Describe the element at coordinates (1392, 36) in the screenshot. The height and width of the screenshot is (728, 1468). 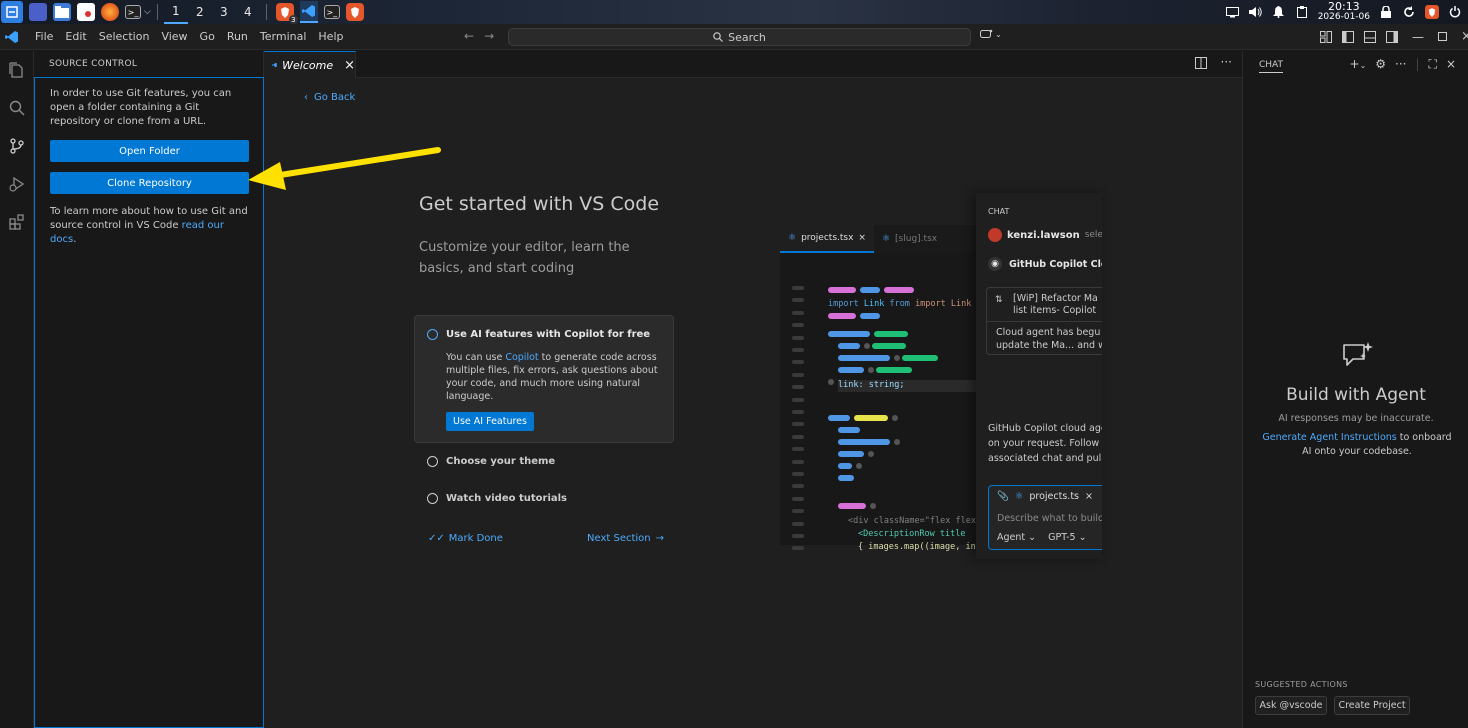
I see `toggle-secondary-sidebar-icon` at that location.